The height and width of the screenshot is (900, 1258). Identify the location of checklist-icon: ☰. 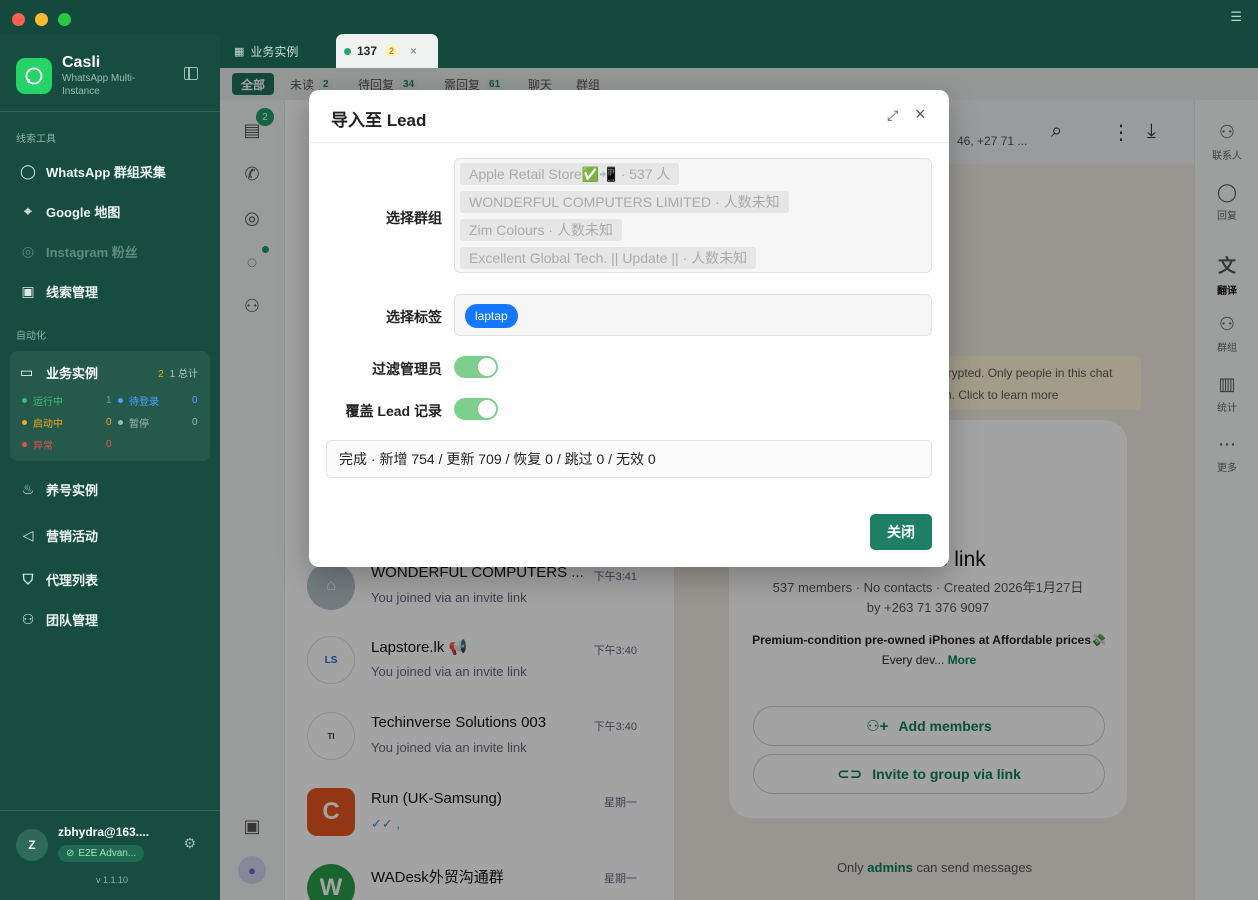
(1236, 17).